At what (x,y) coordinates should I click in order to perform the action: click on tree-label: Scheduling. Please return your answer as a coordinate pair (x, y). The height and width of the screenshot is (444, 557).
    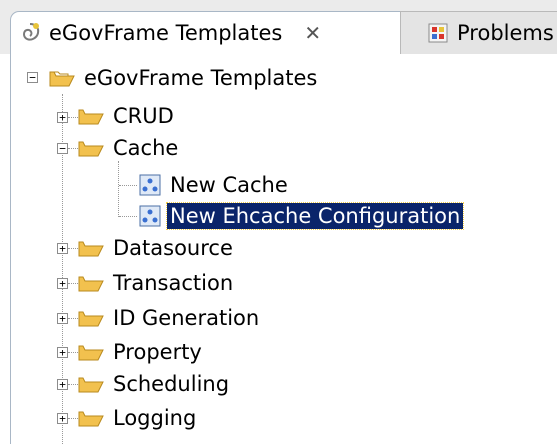
    Looking at the image, I should click on (171, 384).